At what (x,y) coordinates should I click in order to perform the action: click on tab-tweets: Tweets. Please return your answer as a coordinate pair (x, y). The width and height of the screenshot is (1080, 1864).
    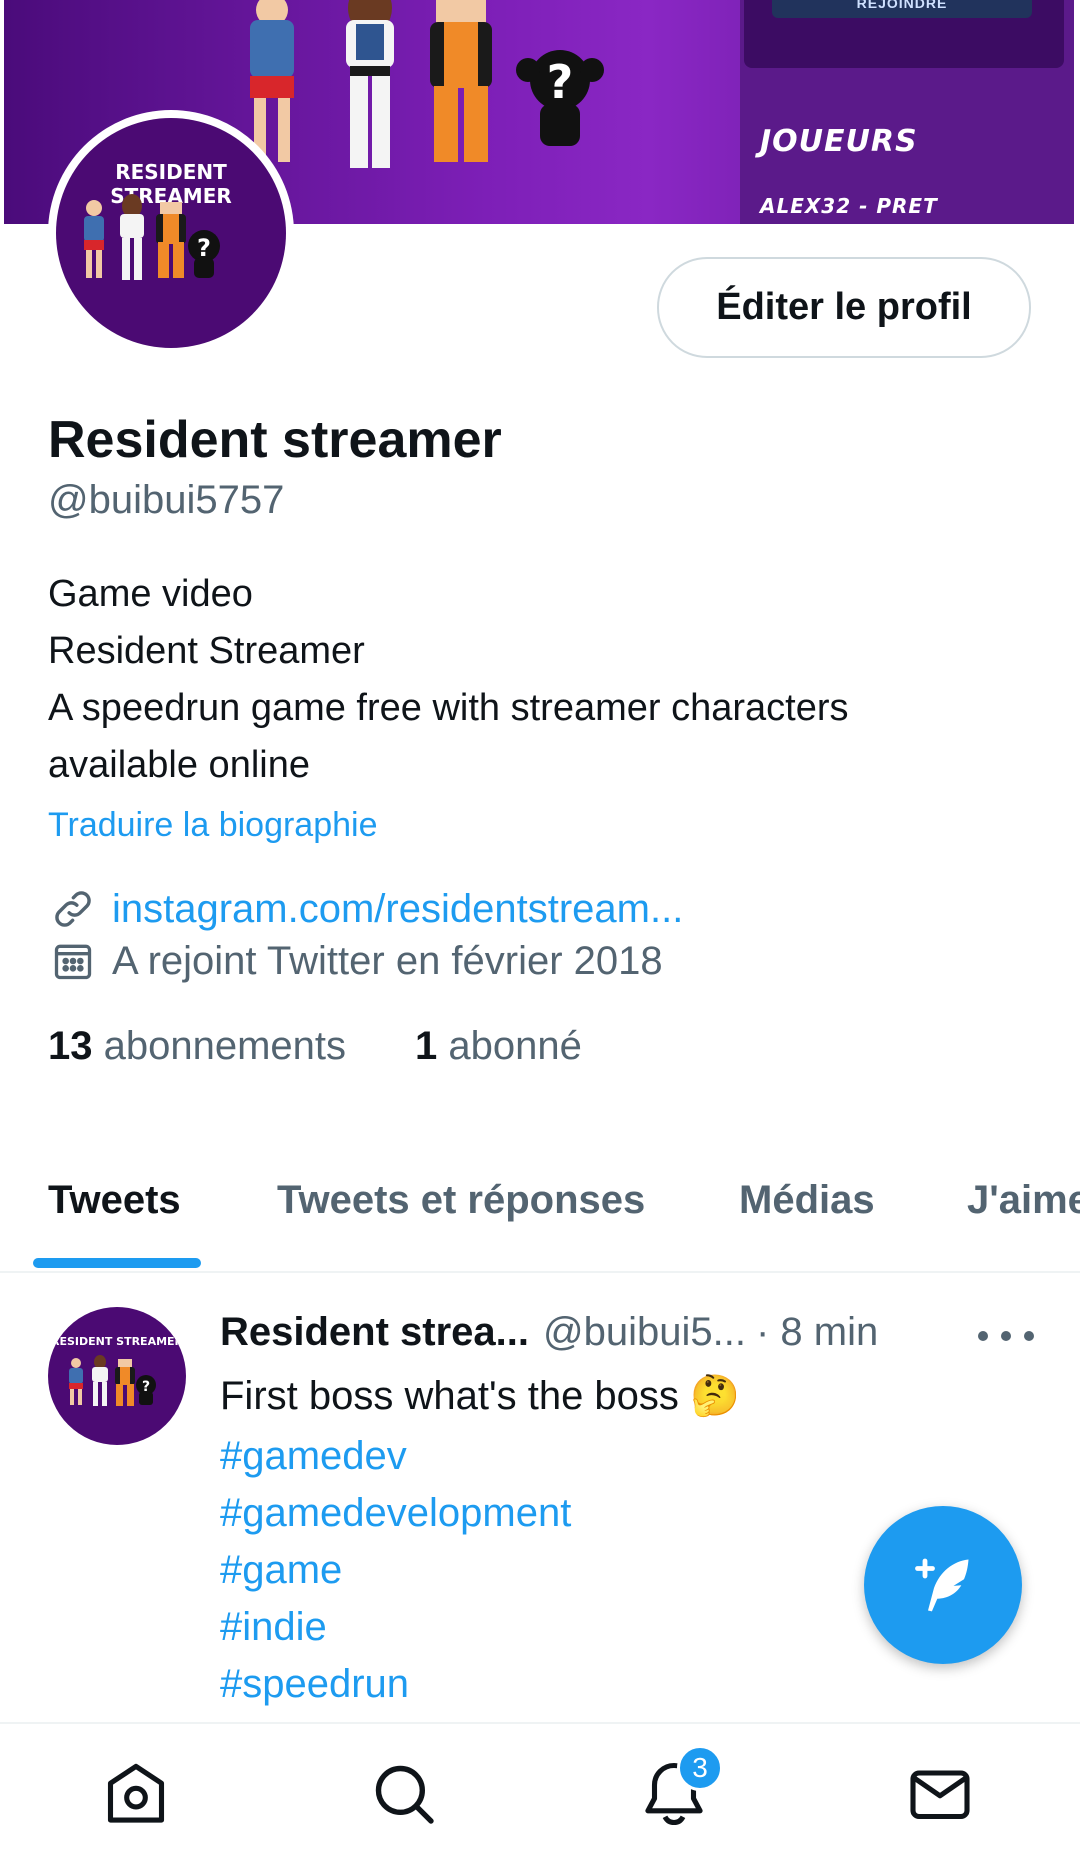
    Looking at the image, I should click on (114, 1200).